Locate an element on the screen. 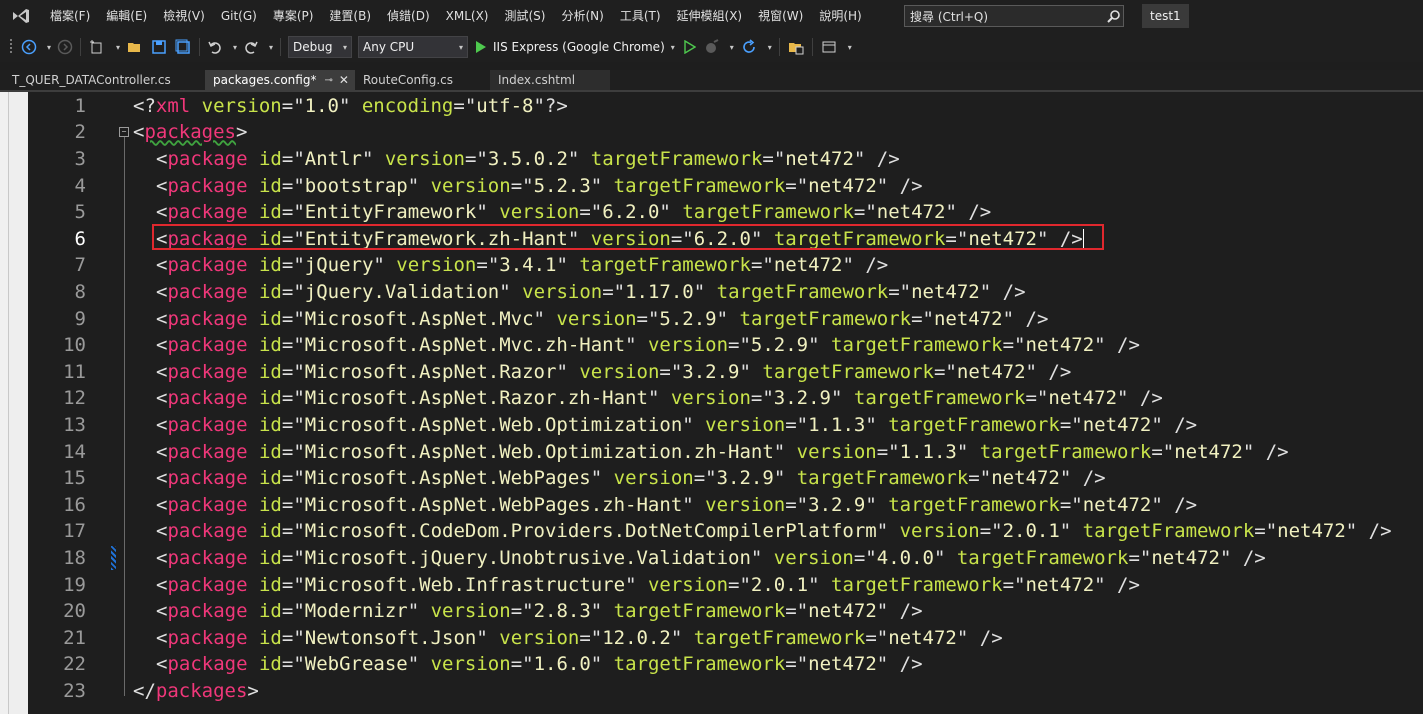  menu-item: 檢視(V) is located at coordinates (184, 16).